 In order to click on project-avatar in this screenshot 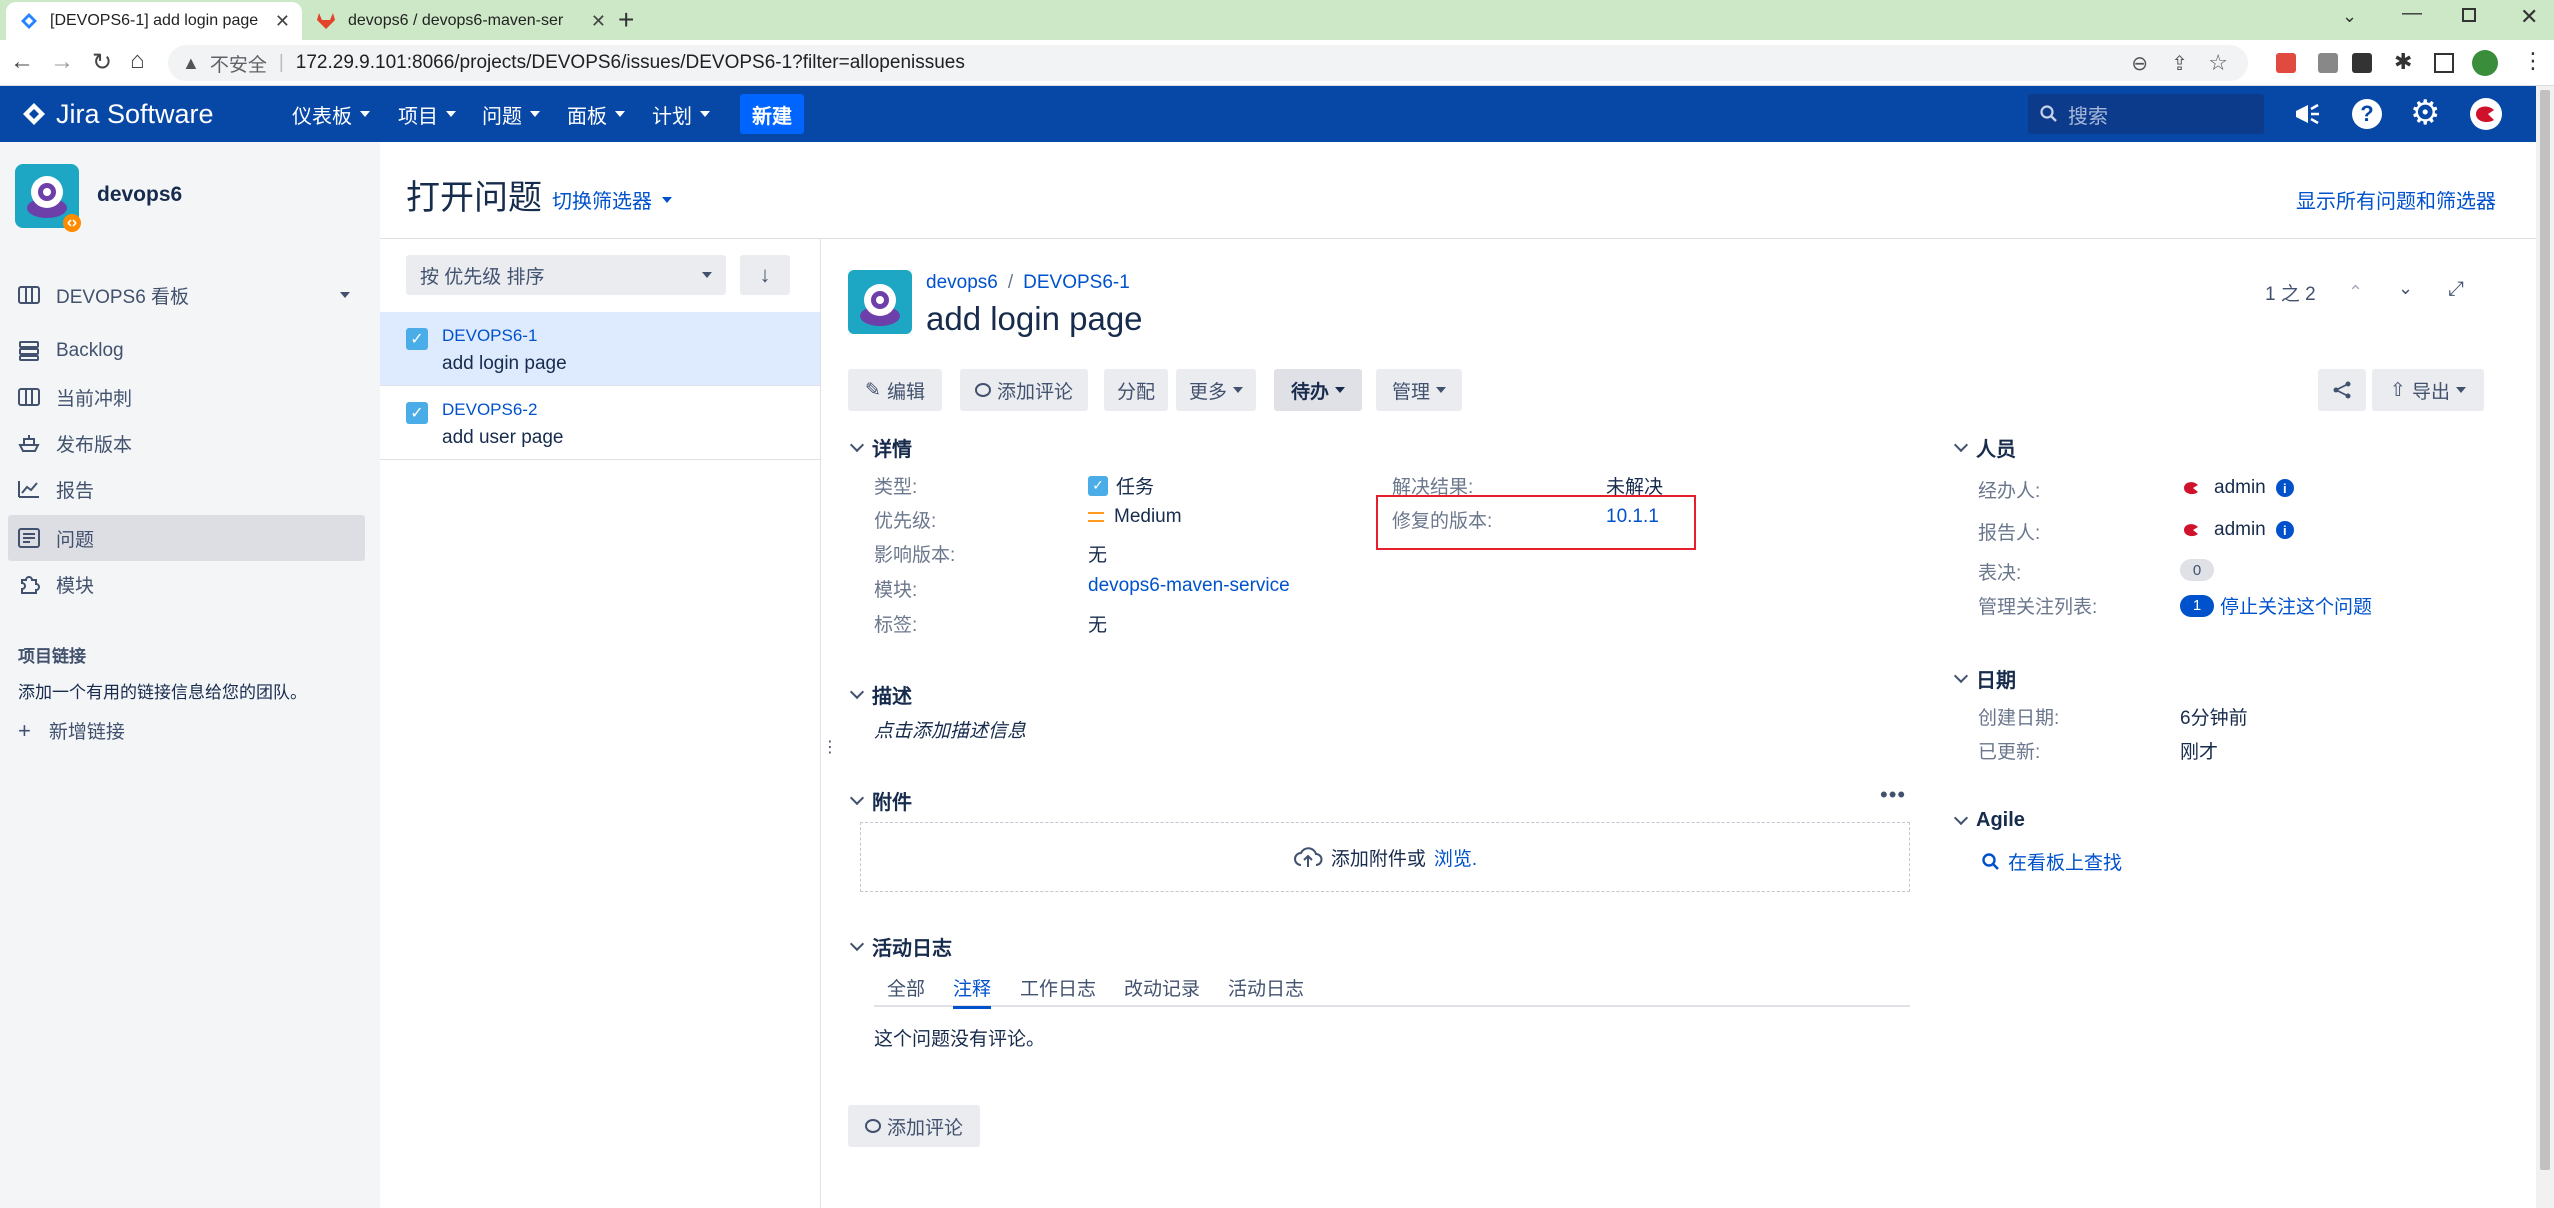, I will do `click(49, 198)`.